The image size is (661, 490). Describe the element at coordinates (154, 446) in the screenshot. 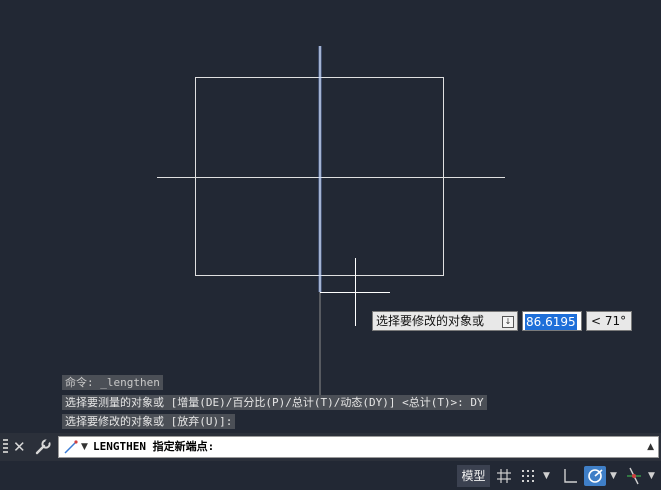

I see `command-prompt-text: LENGTHEN 指定新端点:` at that location.